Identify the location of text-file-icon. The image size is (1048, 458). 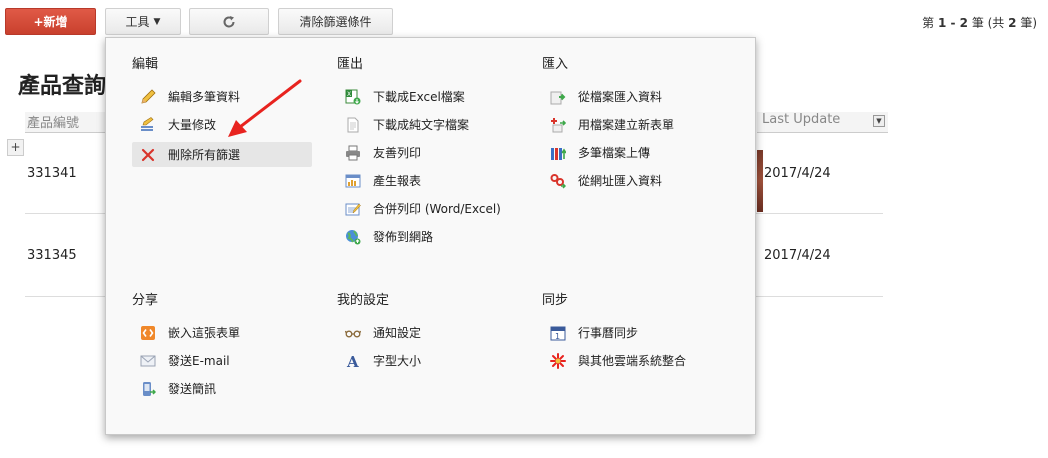
(353, 125).